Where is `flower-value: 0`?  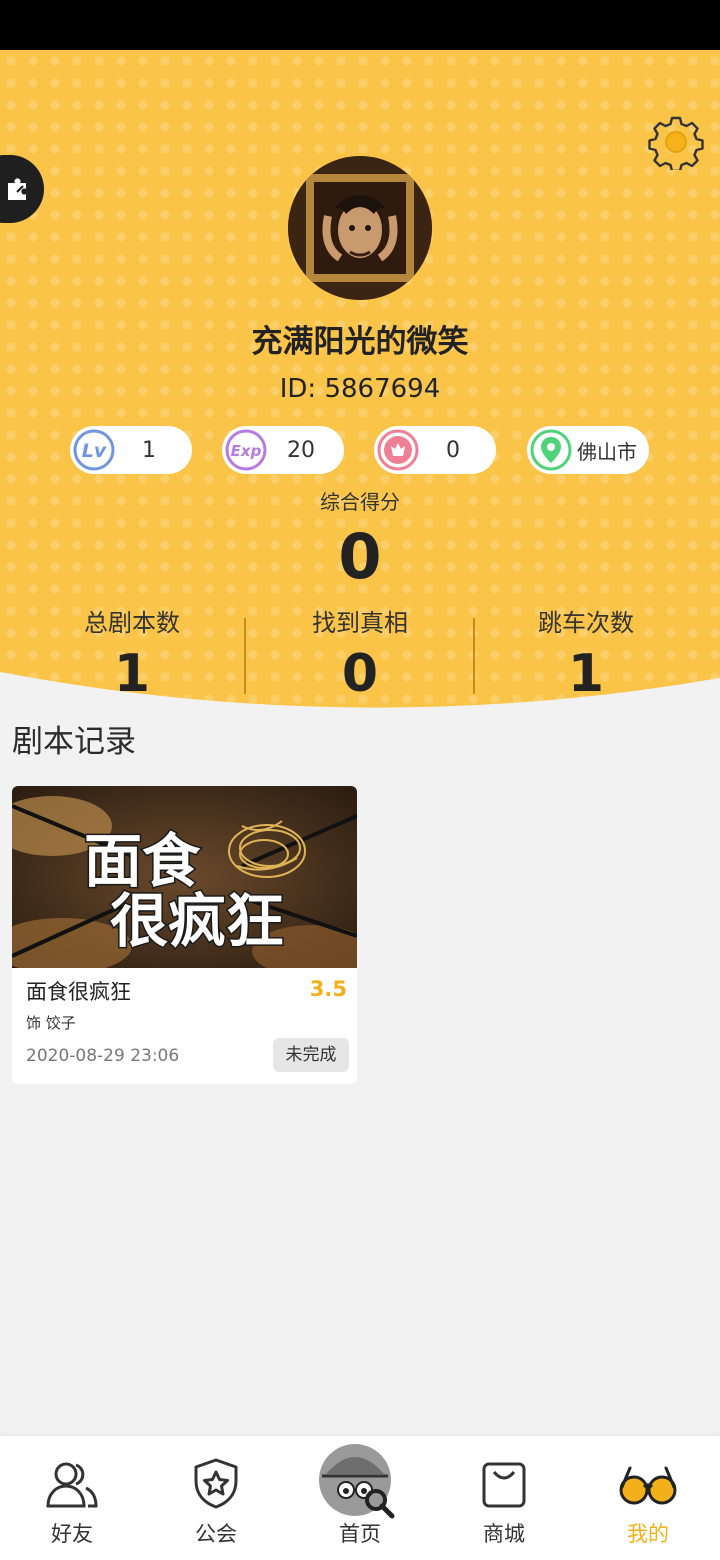 flower-value: 0 is located at coordinates (453, 450).